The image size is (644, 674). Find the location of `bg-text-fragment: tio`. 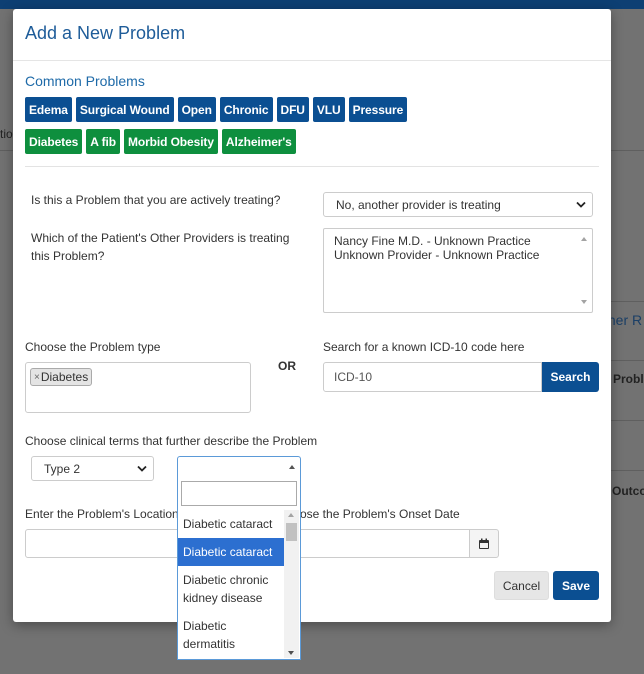

bg-text-fragment: tio is located at coordinates (6, 134).